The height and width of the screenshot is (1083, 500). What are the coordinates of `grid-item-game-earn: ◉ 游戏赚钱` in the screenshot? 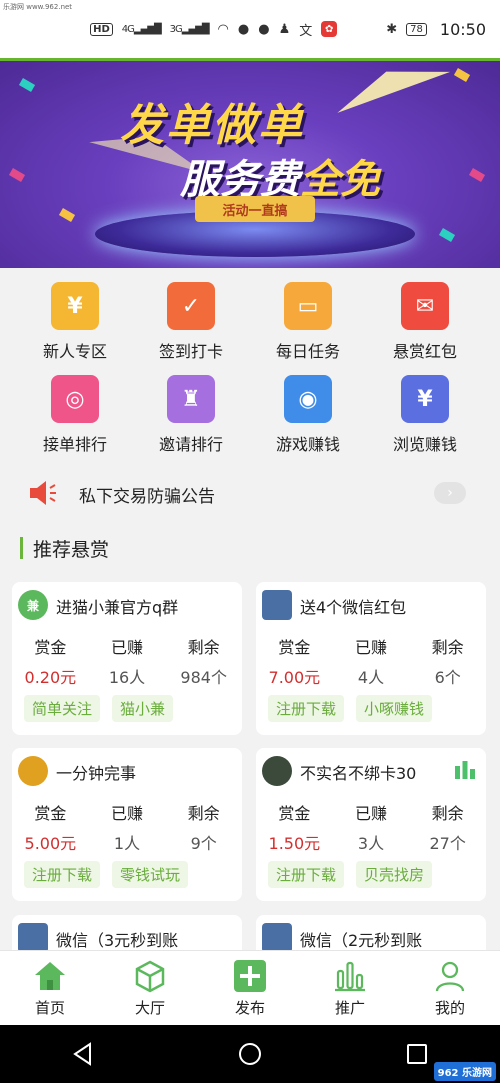 It's located at (308, 415).